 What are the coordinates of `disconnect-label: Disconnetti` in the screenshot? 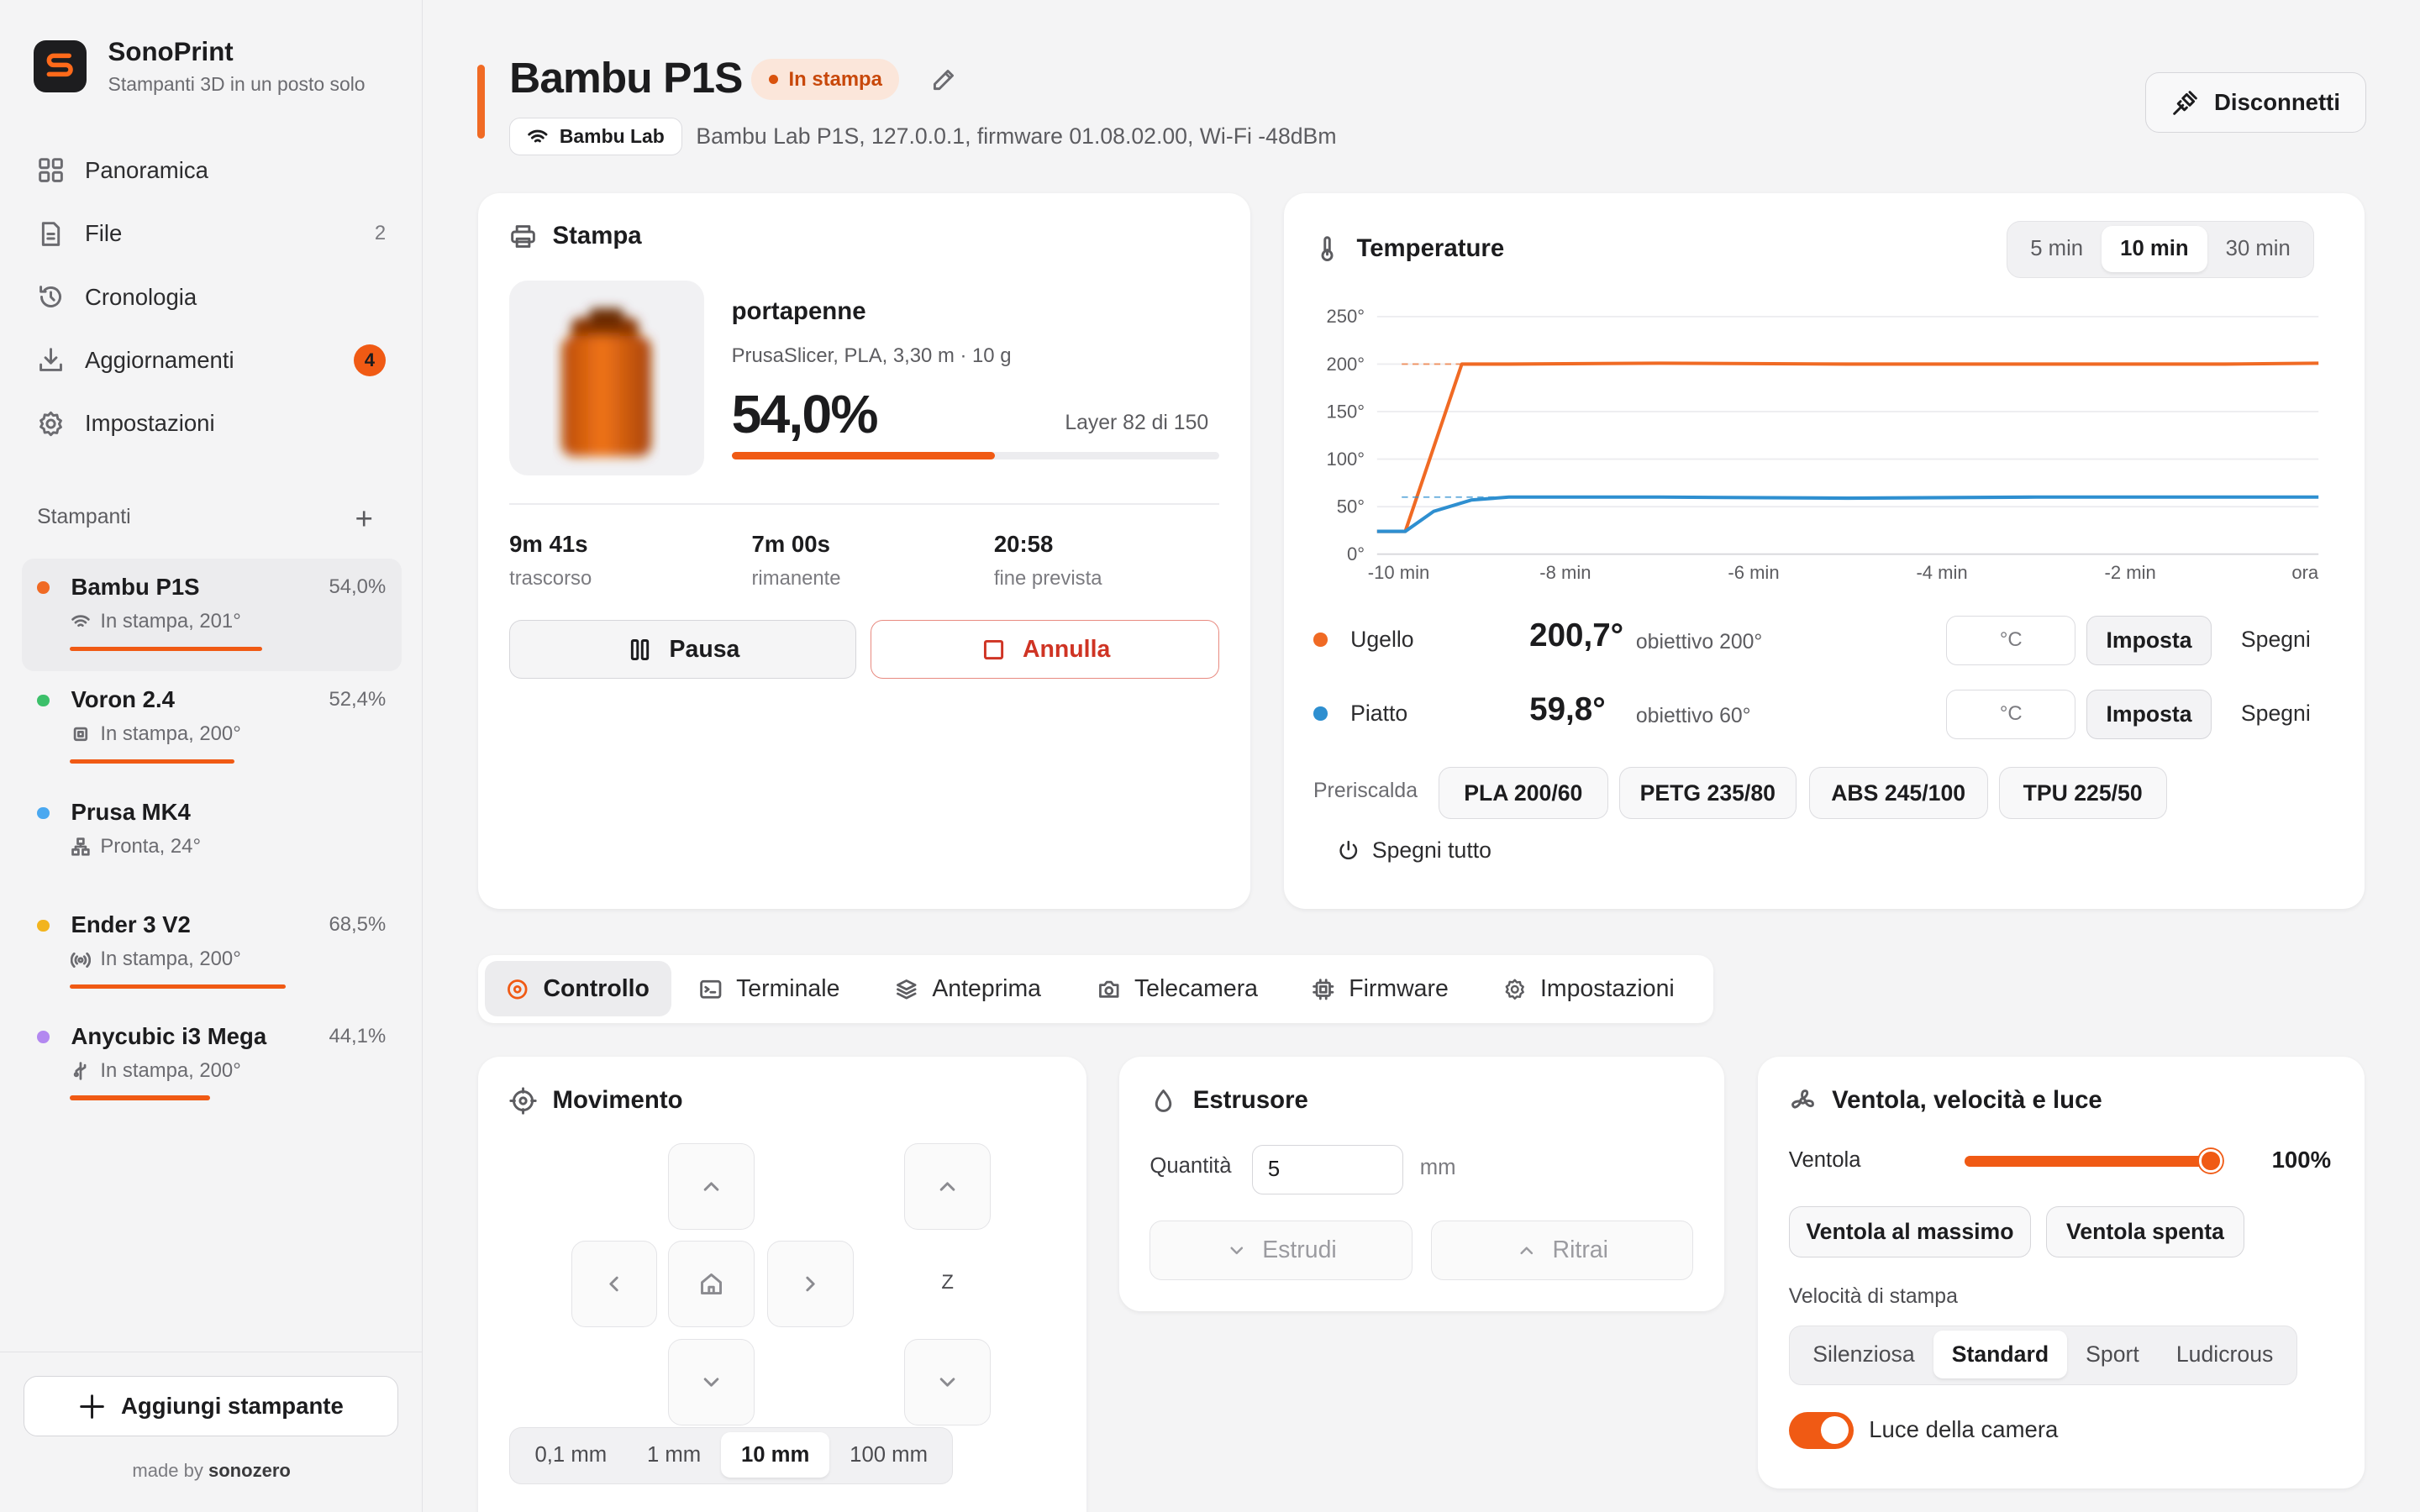 It's located at (2277, 102).